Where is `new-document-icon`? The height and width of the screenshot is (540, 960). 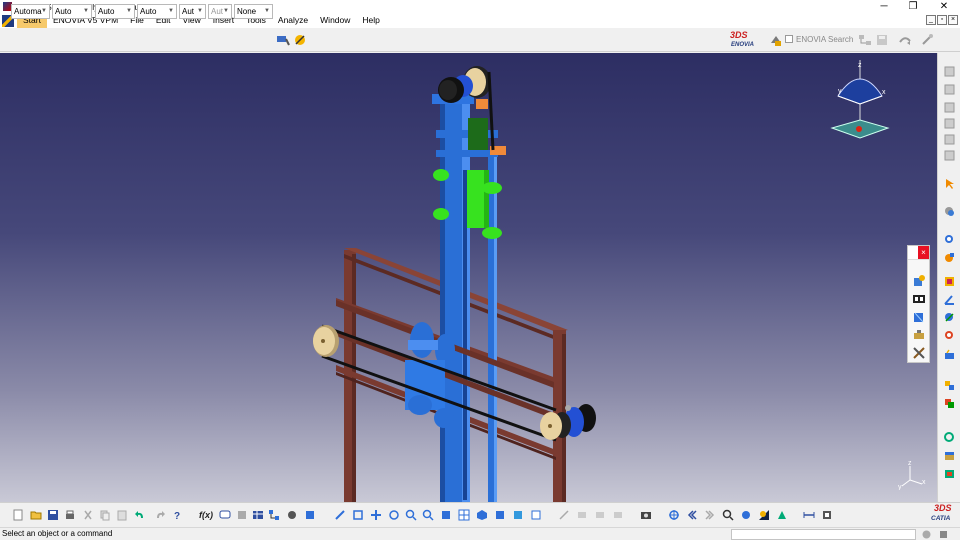 new-document-icon is located at coordinates (18, 515).